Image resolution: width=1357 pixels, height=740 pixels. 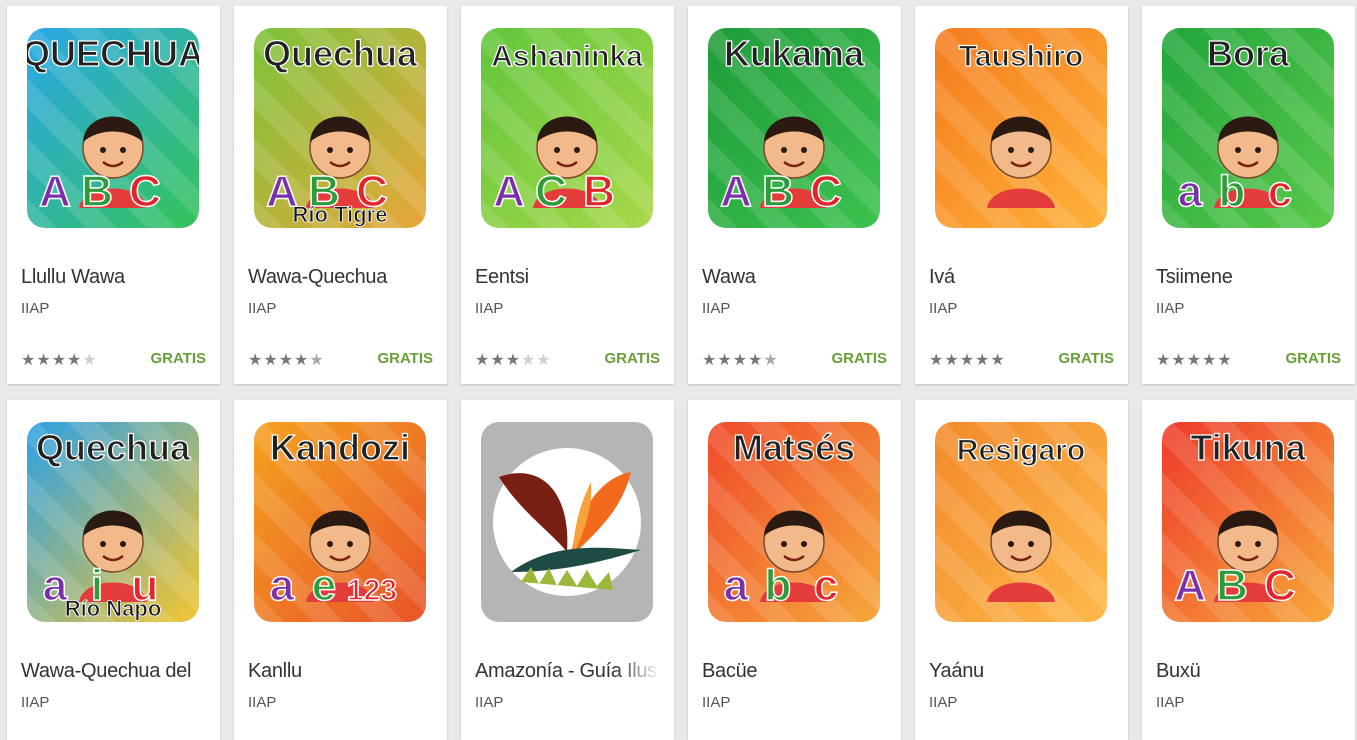 I want to click on kukama-app-icon: Kukama A B C, so click(x=794, y=128).